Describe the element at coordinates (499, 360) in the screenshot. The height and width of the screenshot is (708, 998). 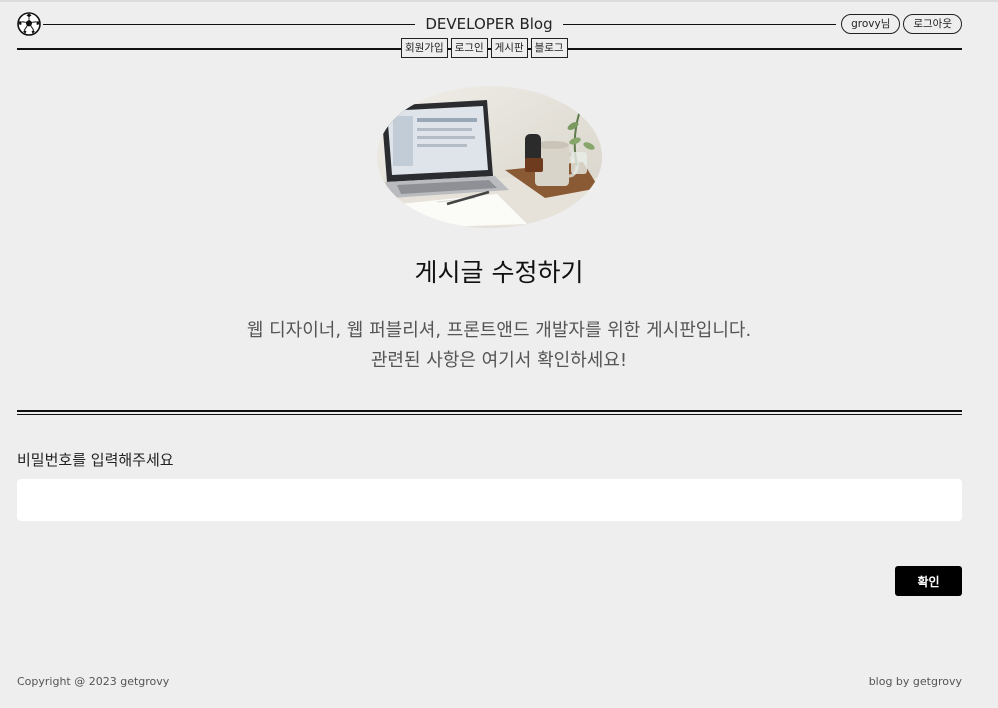
I see `description-line-2: 관련된 사항은 여기서 확인하세요!` at that location.